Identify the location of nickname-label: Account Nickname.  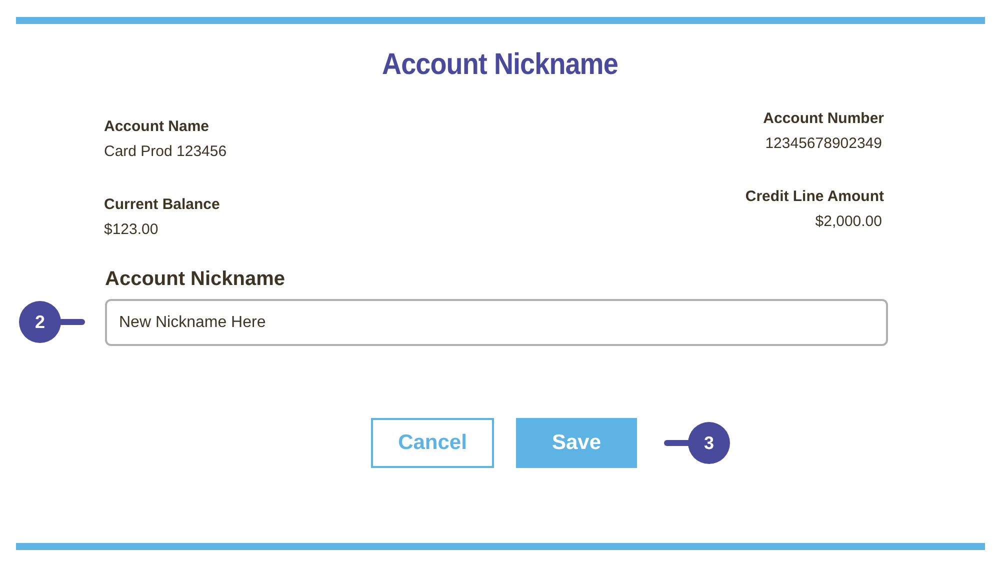
(195, 279).